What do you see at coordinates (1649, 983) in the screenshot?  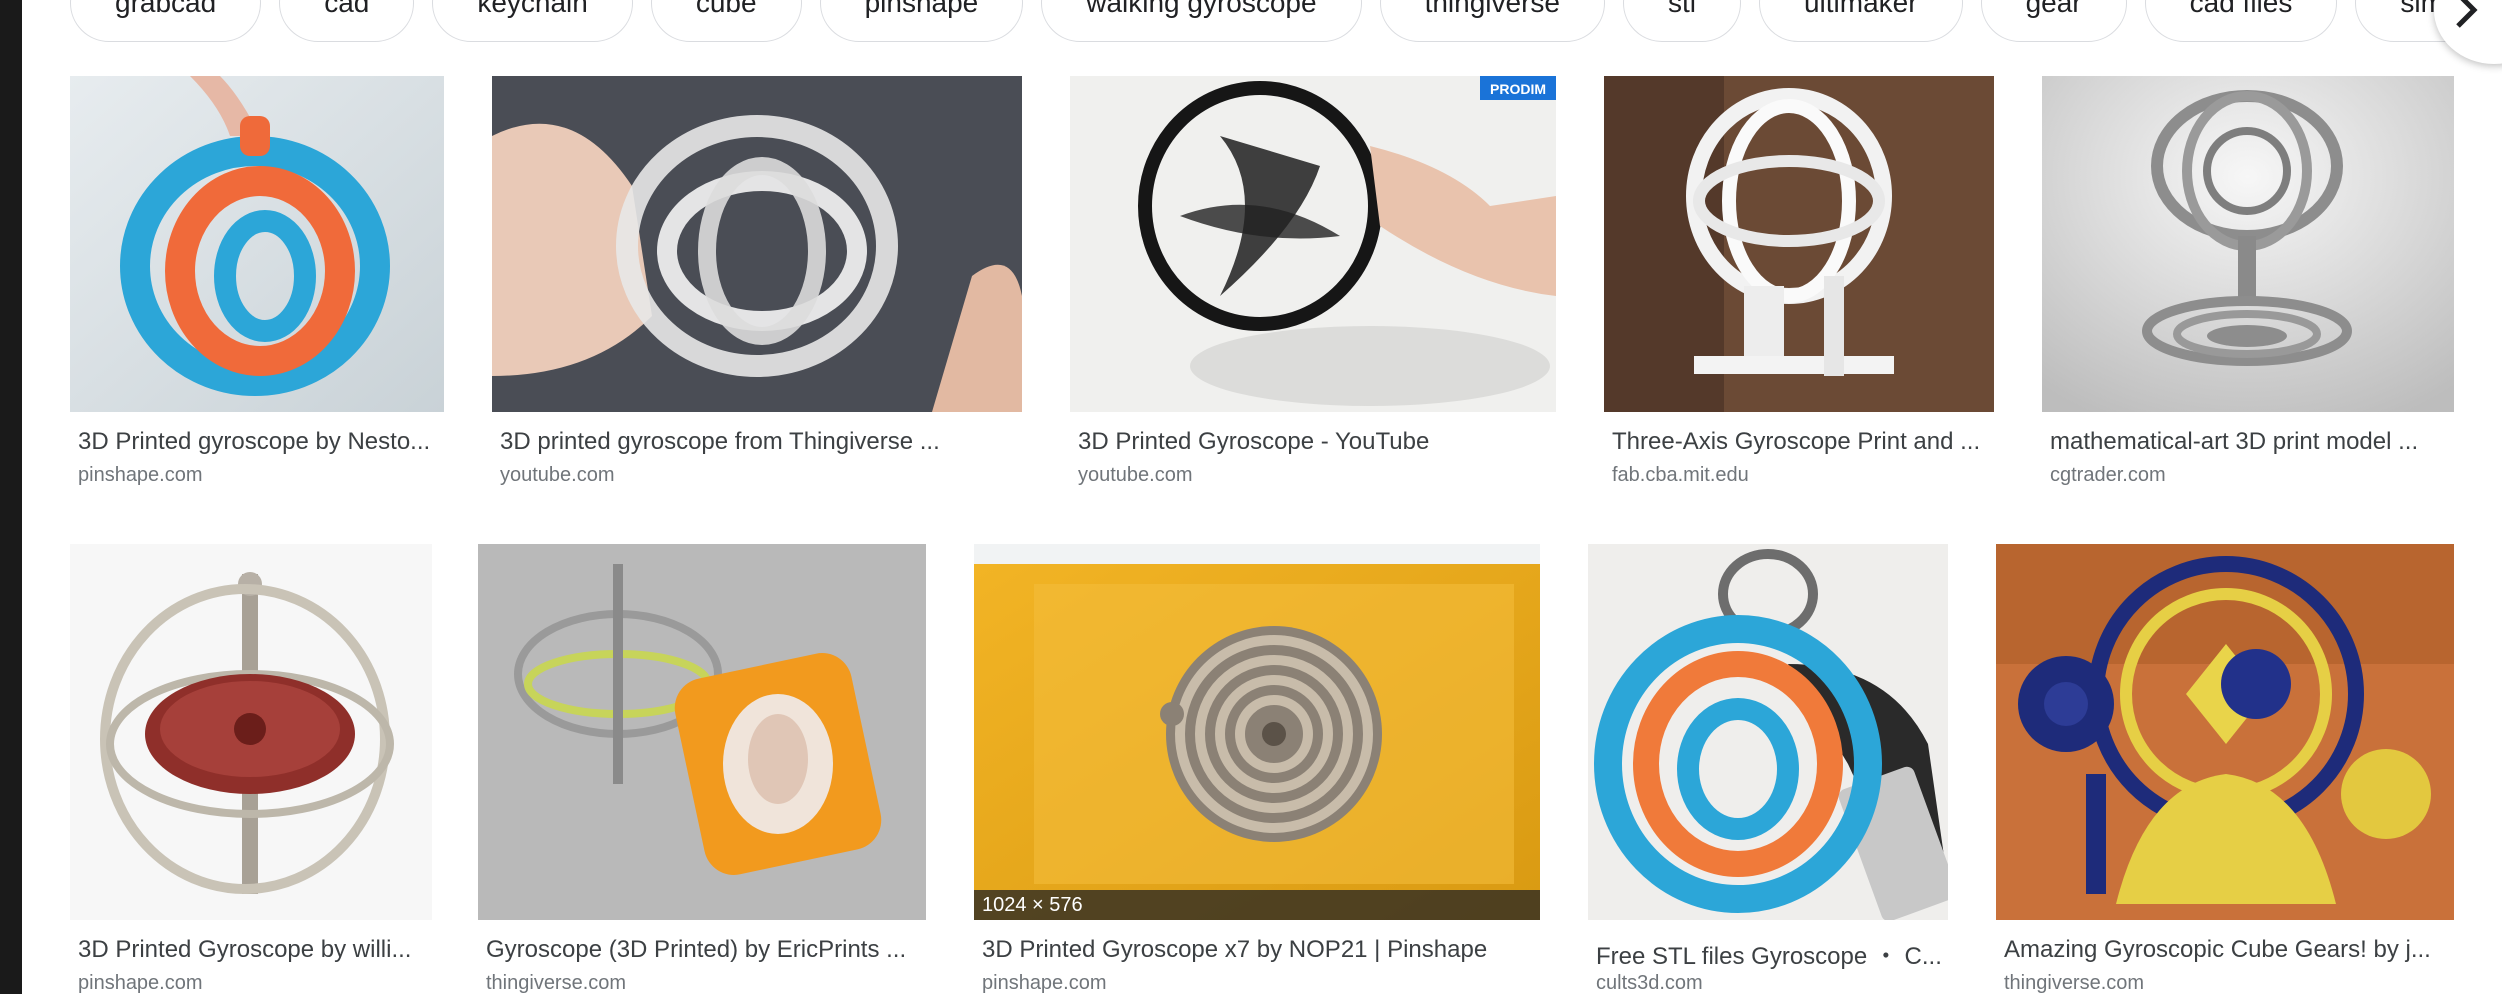 I see `result-source: cults3d.com` at bounding box center [1649, 983].